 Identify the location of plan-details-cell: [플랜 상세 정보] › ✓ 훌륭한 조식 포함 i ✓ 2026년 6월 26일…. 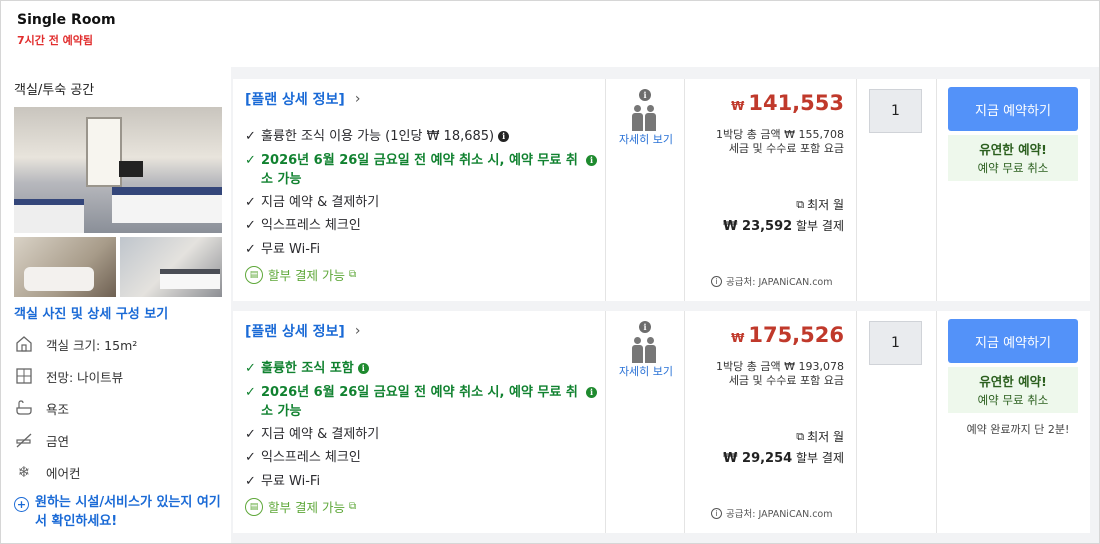
(419, 422).